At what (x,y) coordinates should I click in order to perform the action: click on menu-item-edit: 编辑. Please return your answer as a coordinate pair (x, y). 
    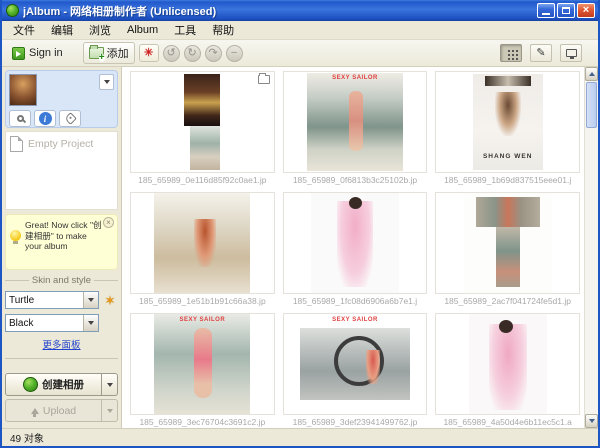
    Looking at the image, I should click on (62, 30).